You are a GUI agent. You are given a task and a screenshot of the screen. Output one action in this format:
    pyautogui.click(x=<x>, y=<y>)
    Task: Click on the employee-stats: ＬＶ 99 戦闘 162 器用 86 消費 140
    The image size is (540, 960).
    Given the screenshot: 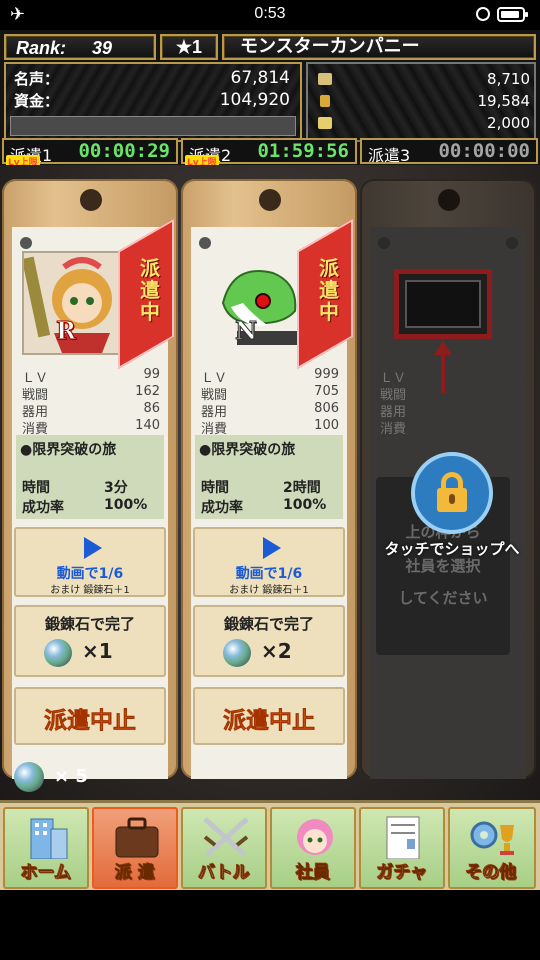 What is the action you would take?
    pyautogui.click(x=93, y=402)
    